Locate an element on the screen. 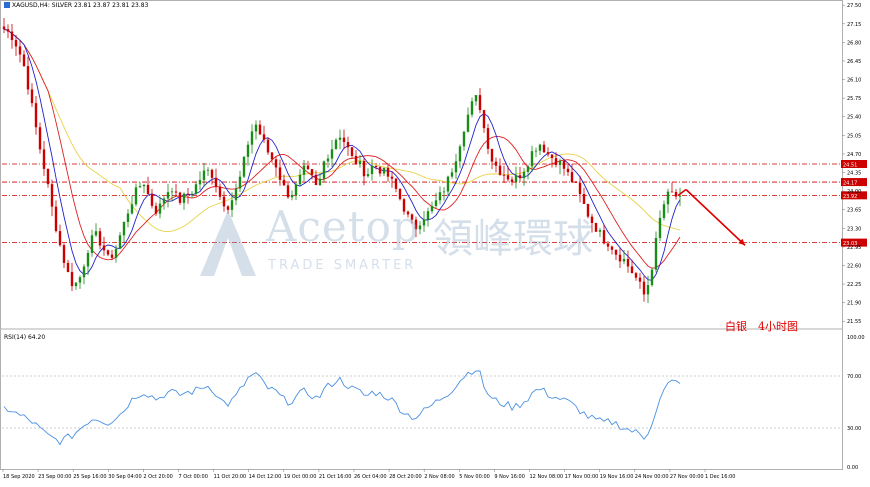 The width and height of the screenshot is (870, 487). x-tick-label: 2 Oct 20:00 is located at coordinates (157, 477).